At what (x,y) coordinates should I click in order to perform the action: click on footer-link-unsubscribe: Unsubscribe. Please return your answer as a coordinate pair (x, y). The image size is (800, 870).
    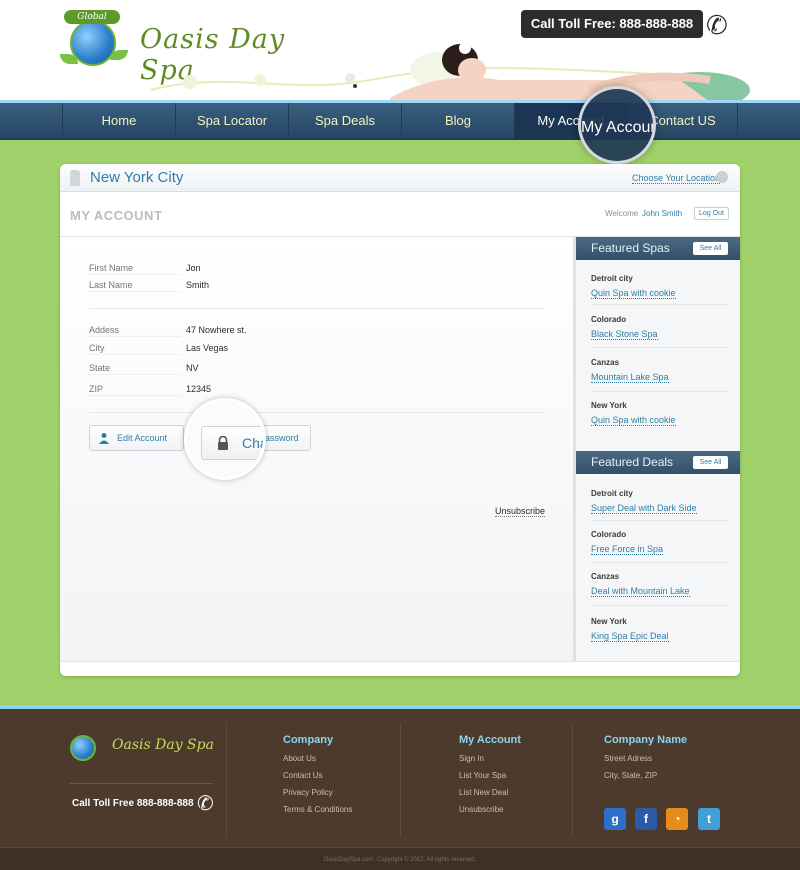
    Looking at the image, I should click on (490, 809).